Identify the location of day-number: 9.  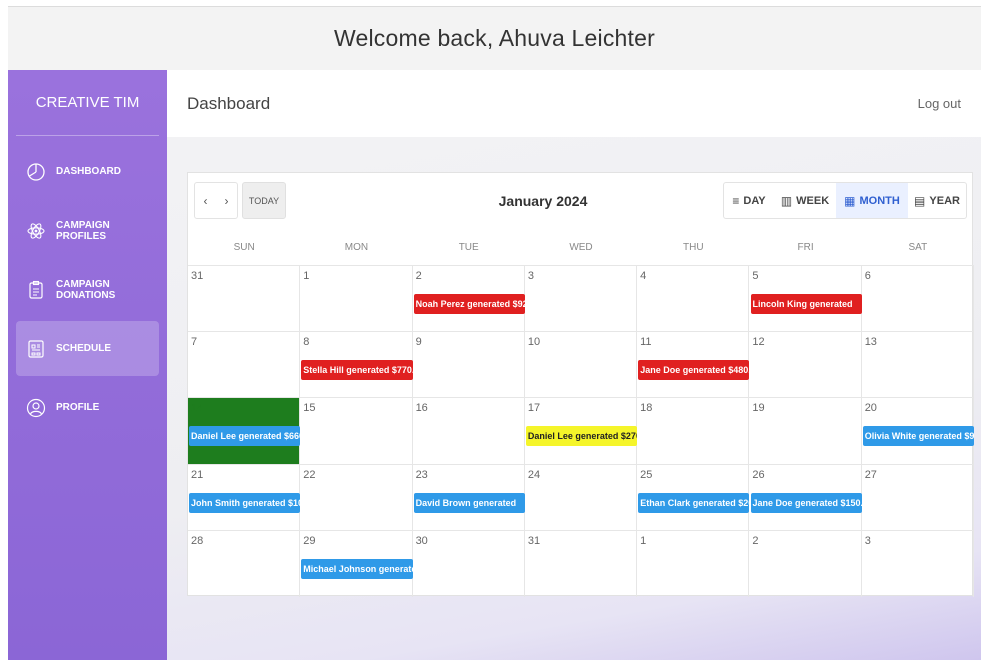
(418, 342).